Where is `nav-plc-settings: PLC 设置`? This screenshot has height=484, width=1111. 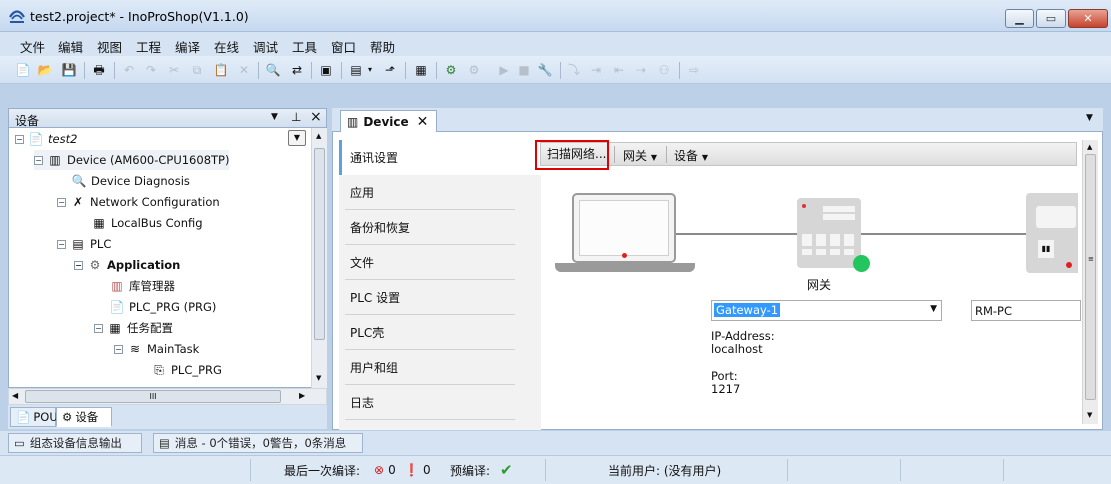
nav-plc-settings: PLC 设置 is located at coordinates (427, 297).